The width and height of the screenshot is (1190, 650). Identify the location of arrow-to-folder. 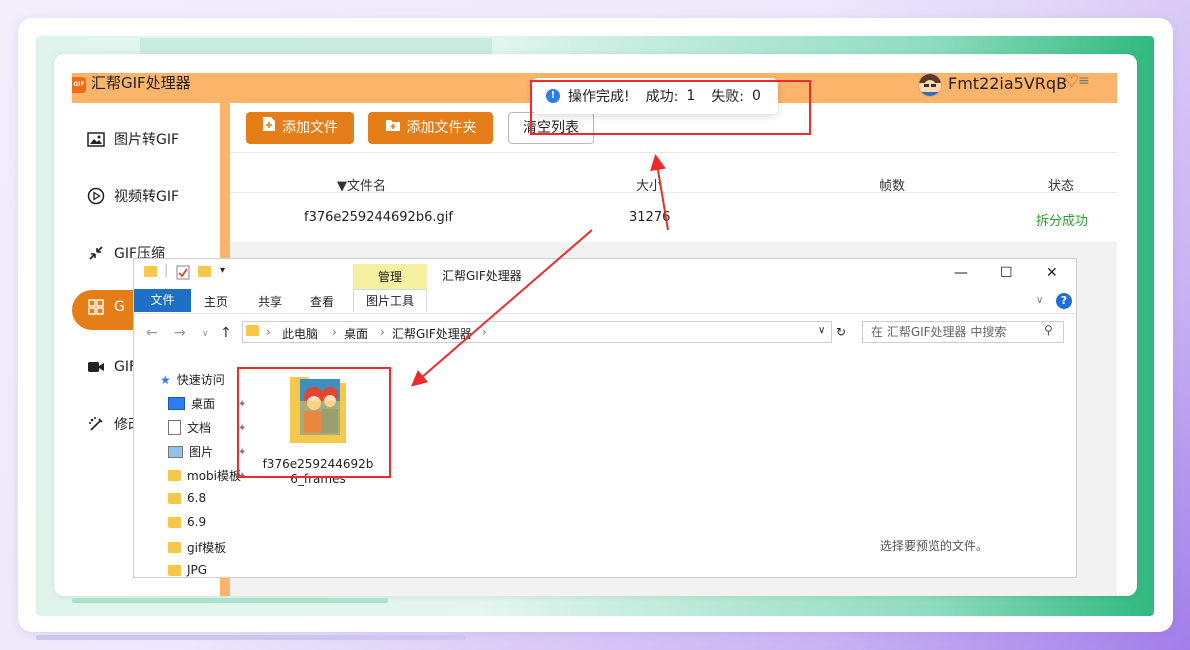
(501, 308).